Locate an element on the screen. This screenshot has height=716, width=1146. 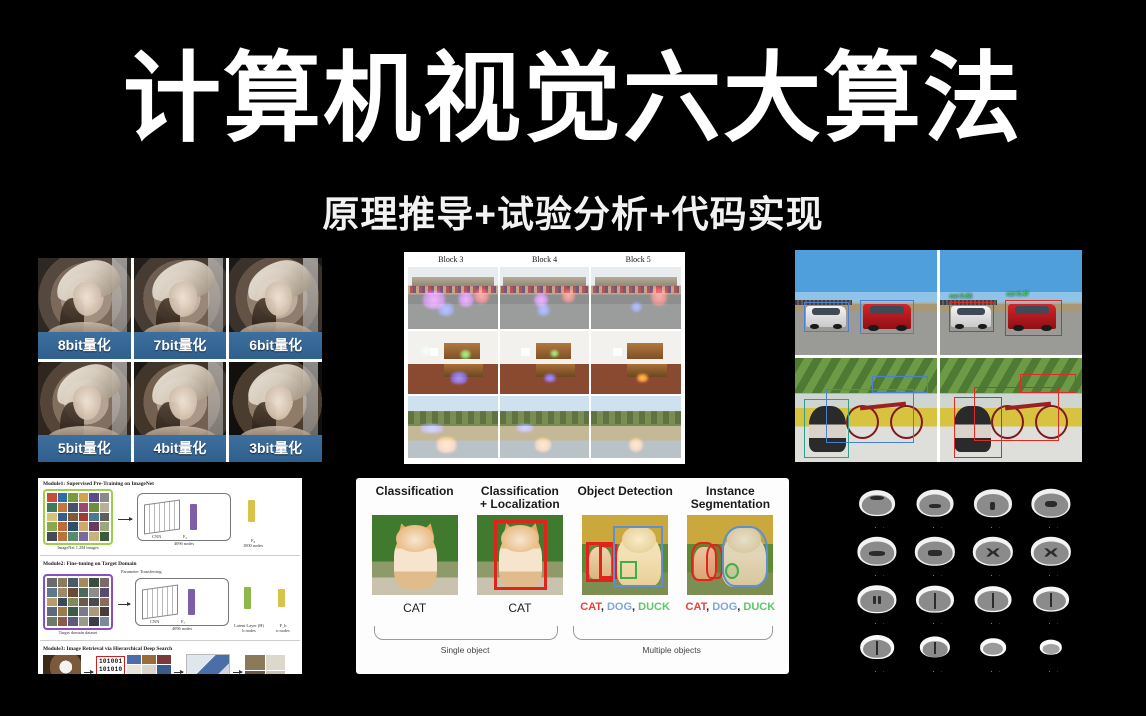
detection-cell-gt-cars is located at coordinates (866, 302).